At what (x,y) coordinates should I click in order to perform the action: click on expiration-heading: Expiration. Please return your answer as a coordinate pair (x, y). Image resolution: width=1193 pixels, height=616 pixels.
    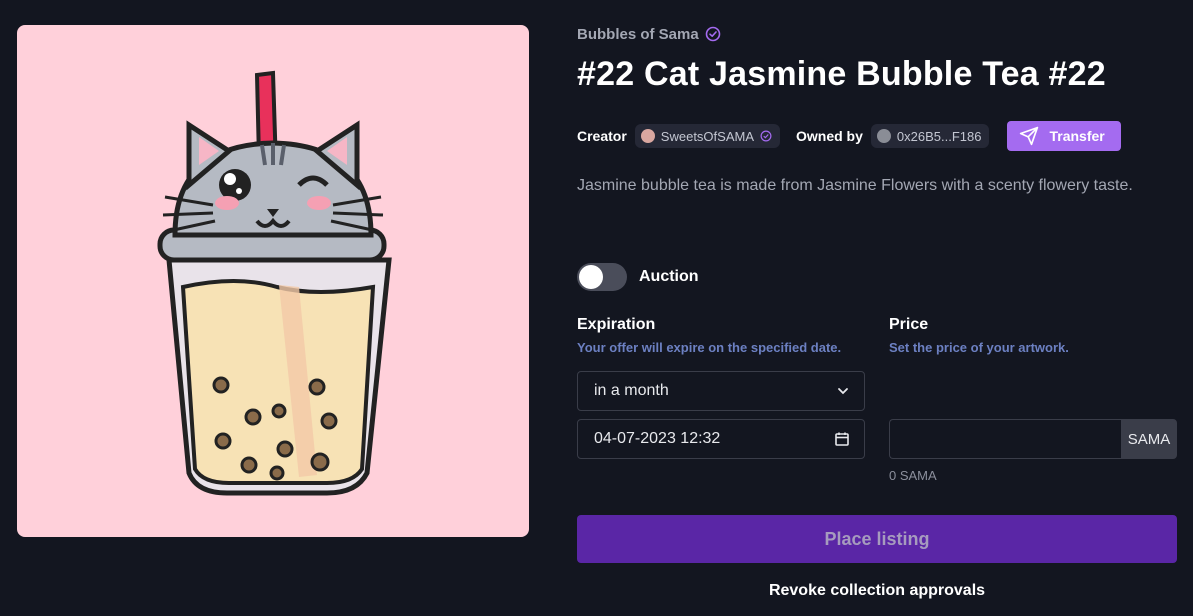
    Looking at the image, I should click on (616, 324).